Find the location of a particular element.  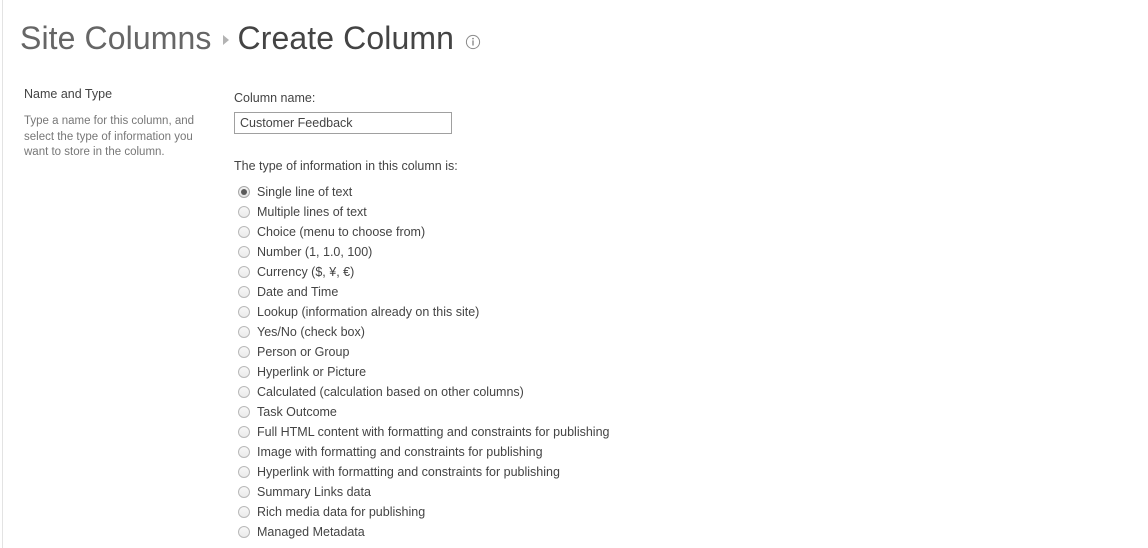

column-type-option-label: Person or Group is located at coordinates (303, 352).